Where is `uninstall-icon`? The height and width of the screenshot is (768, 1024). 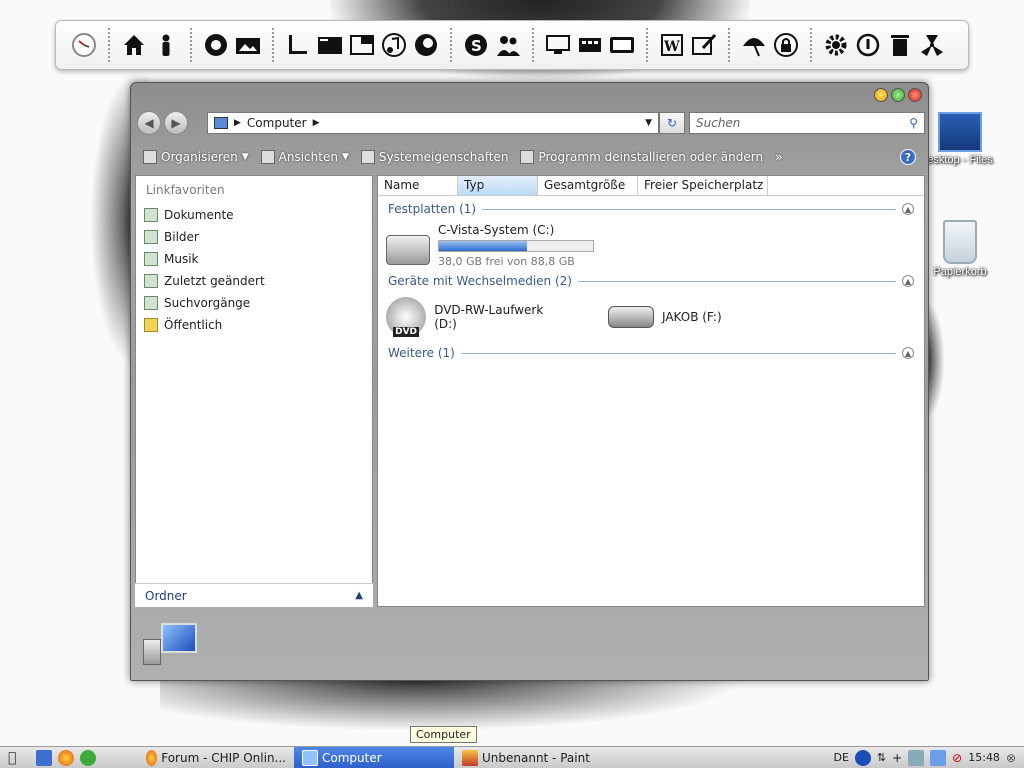
uninstall-icon is located at coordinates (527, 157).